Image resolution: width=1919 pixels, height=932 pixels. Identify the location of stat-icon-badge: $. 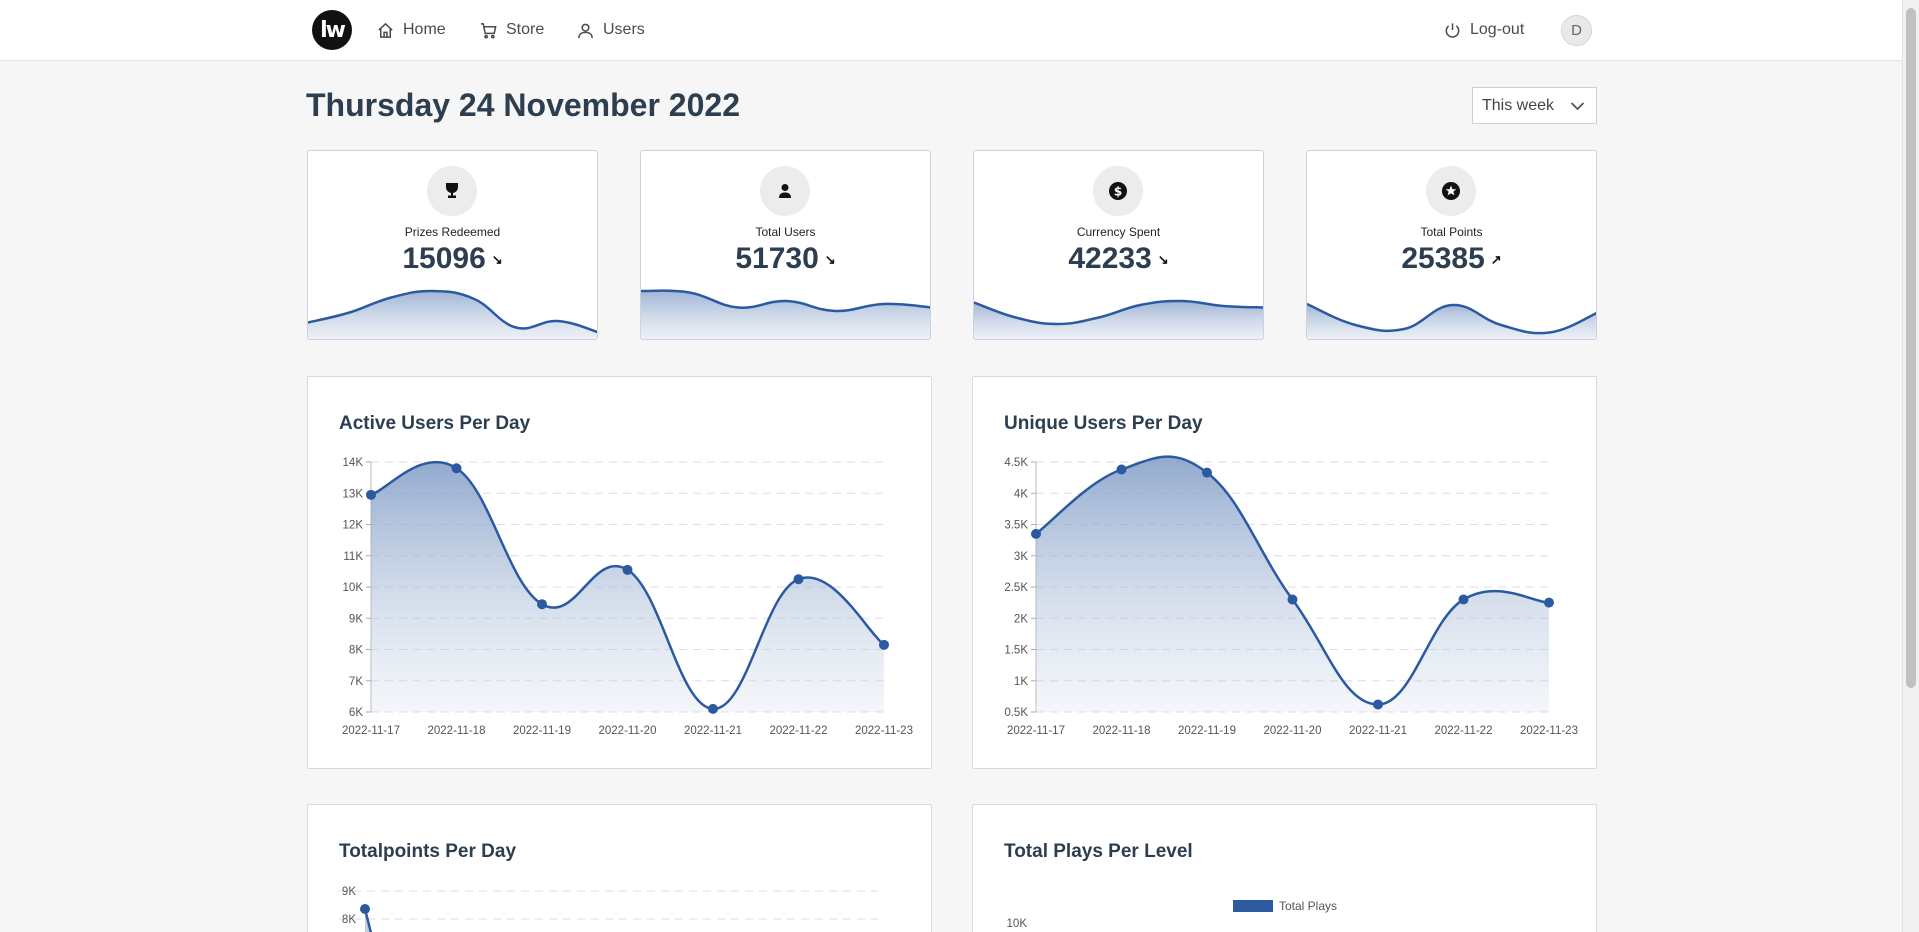
(1118, 191).